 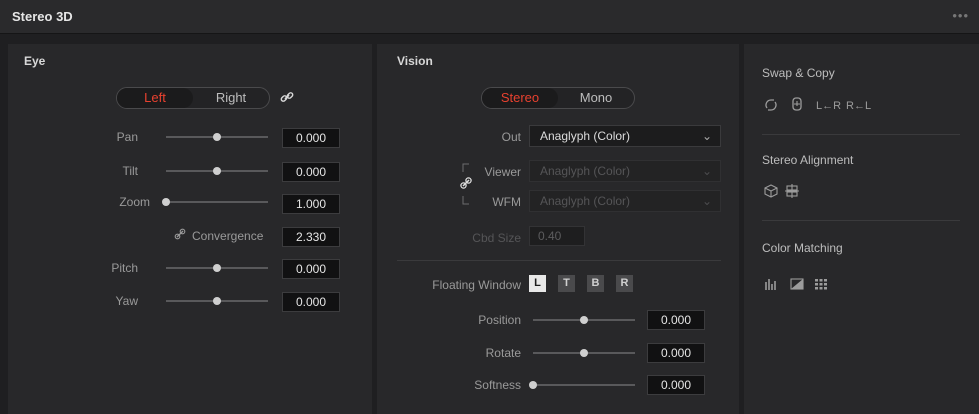 I want to click on pitch-slider, so click(x=217, y=268).